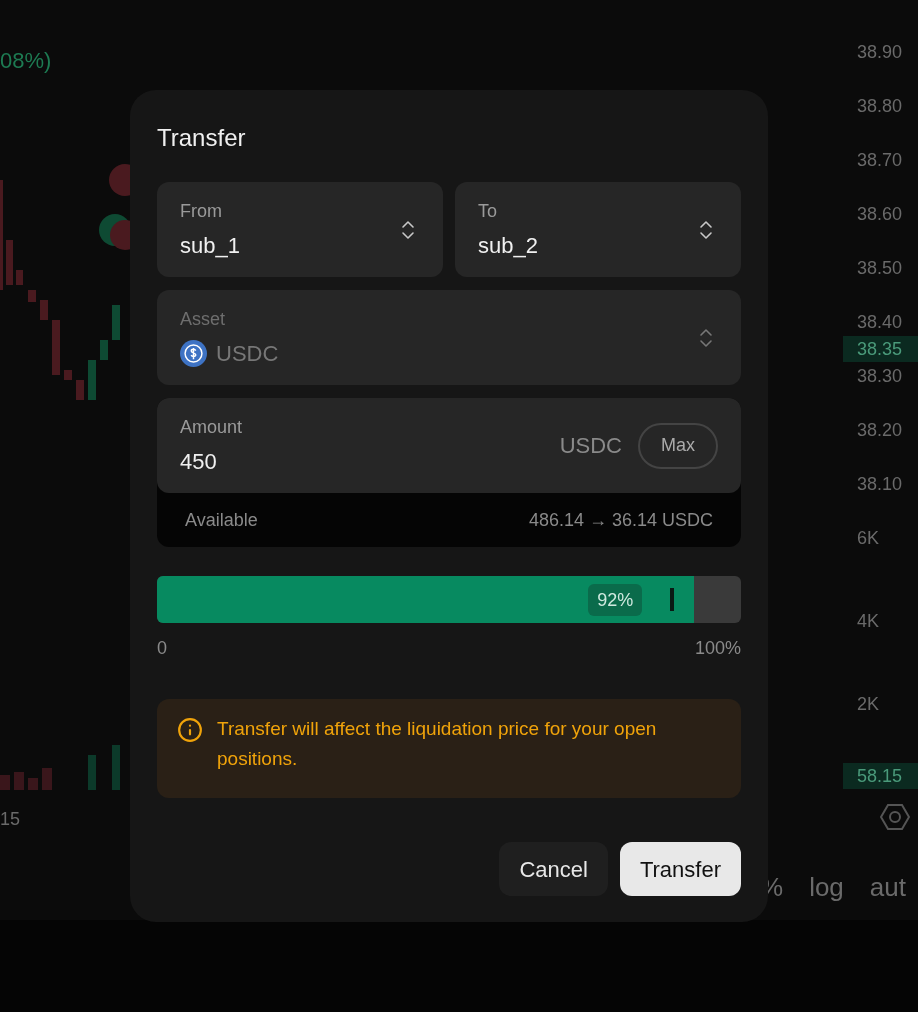 This screenshot has width=918, height=1012. What do you see at coordinates (880, 376) in the screenshot?
I see `axis-label: 38.30` at bounding box center [880, 376].